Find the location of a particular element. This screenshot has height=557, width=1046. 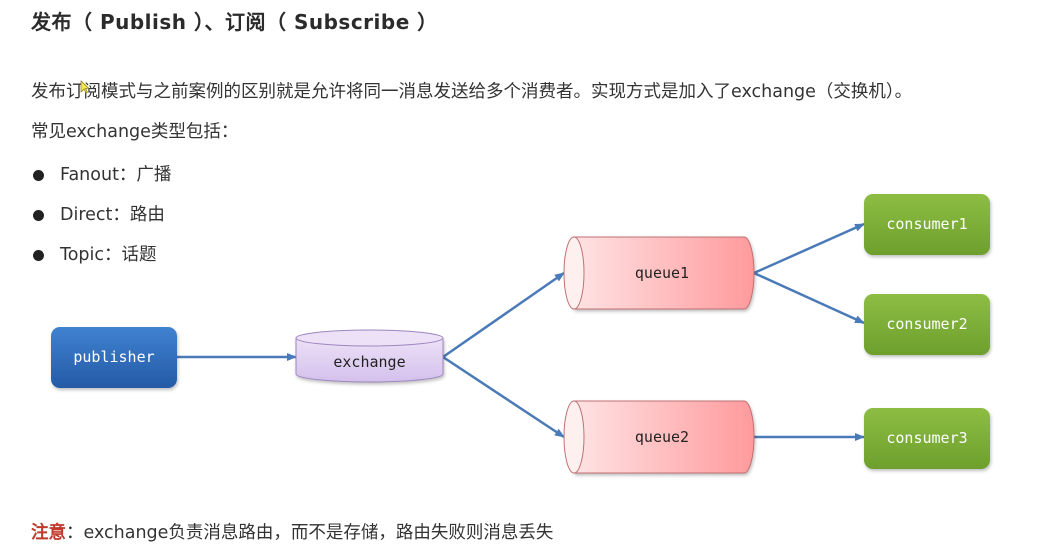

publisher-node: publisher is located at coordinates (114, 357).